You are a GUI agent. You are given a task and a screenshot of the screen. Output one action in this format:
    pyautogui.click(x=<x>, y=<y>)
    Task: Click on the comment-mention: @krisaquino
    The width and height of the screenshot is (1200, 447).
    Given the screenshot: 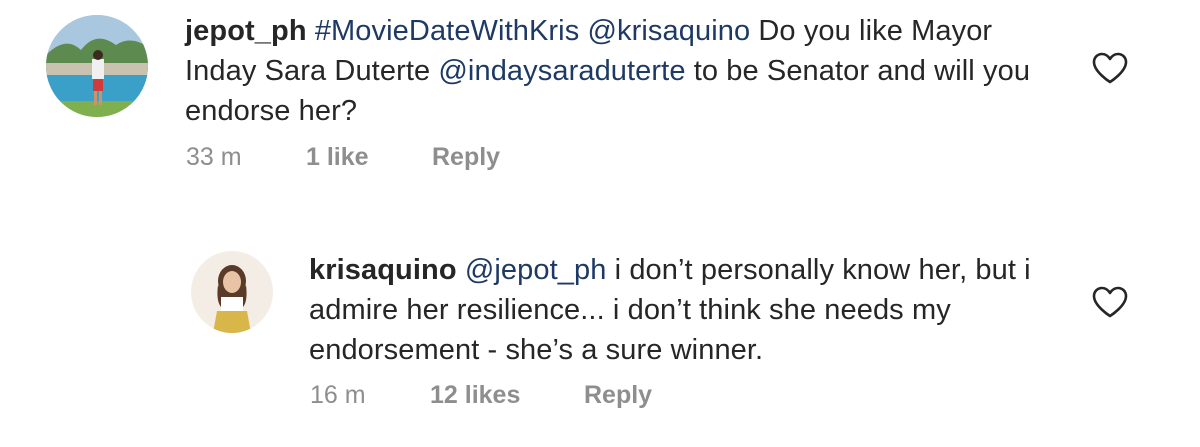 What is the action you would take?
    pyautogui.click(x=668, y=31)
    